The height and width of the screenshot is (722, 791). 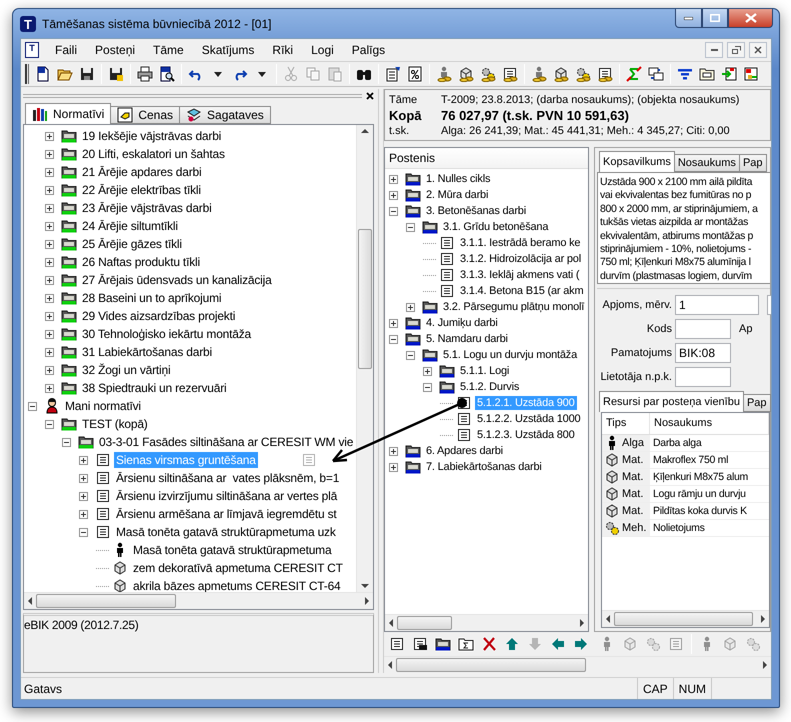 What do you see at coordinates (370, 96) in the screenshot?
I see `close-icon` at bounding box center [370, 96].